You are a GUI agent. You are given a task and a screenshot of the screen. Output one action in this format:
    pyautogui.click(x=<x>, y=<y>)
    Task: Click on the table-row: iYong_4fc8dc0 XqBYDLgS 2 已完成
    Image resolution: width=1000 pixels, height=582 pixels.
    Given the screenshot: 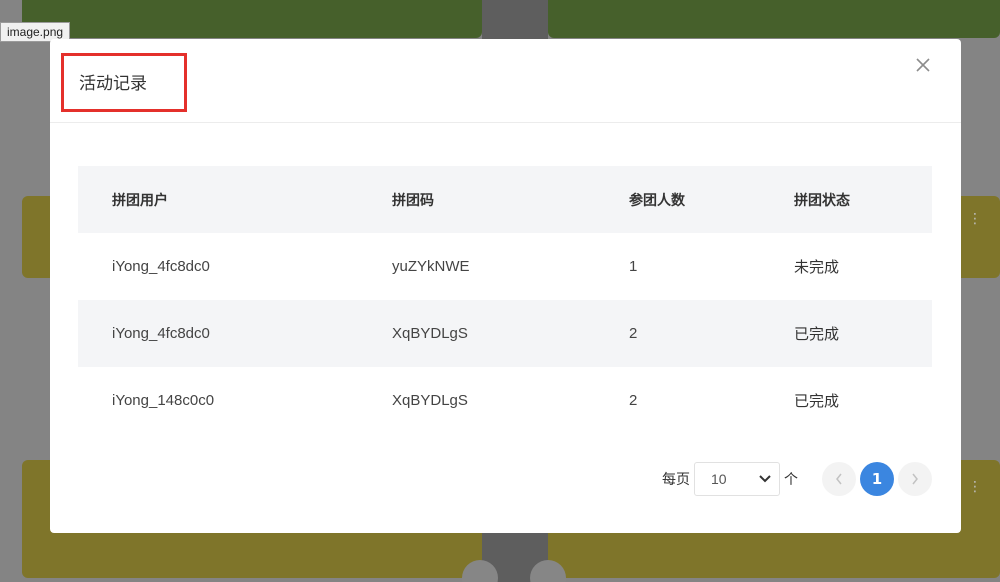 What is the action you would take?
    pyautogui.click(x=505, y=333)
    